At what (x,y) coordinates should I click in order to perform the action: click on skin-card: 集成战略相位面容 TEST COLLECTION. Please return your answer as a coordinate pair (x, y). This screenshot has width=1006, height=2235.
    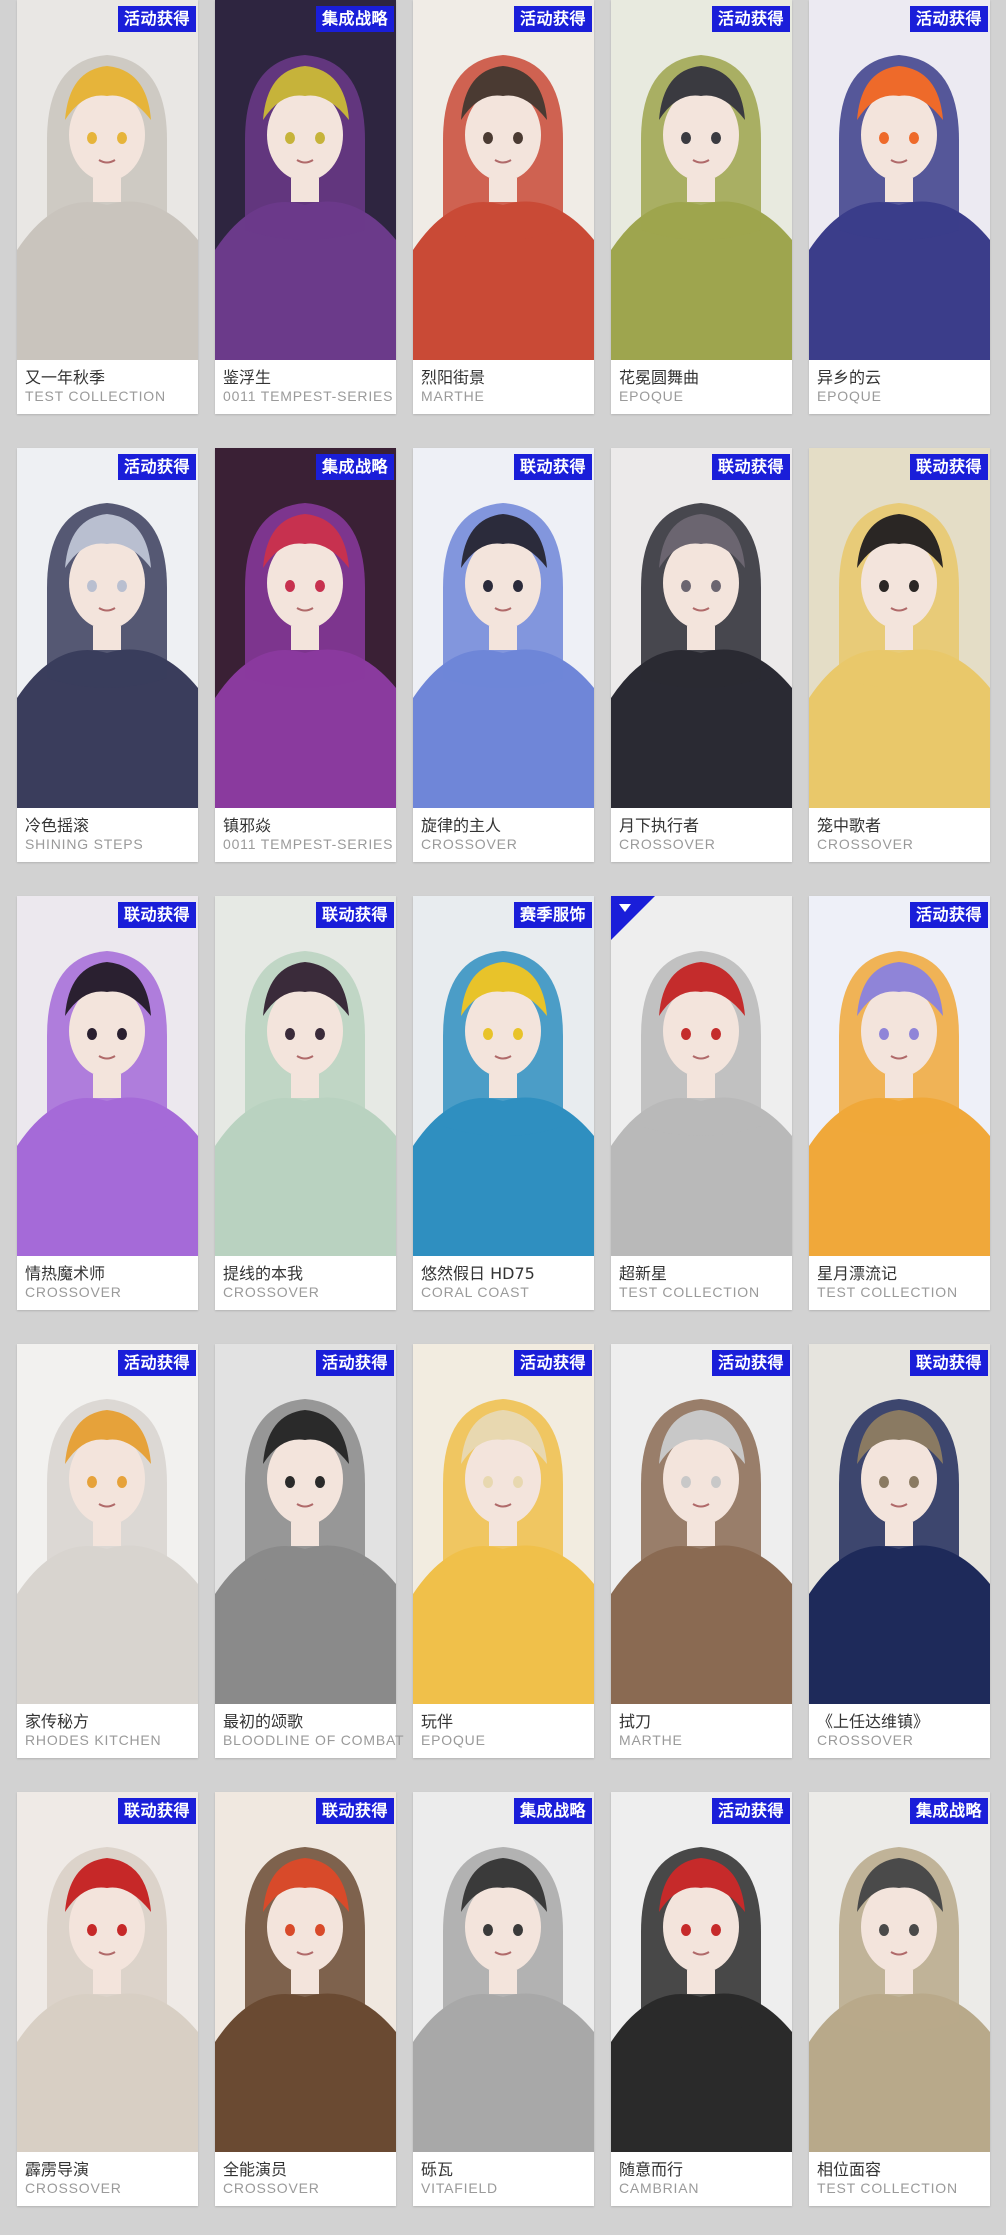
    Looking at the image, I should click on (899, 1999).